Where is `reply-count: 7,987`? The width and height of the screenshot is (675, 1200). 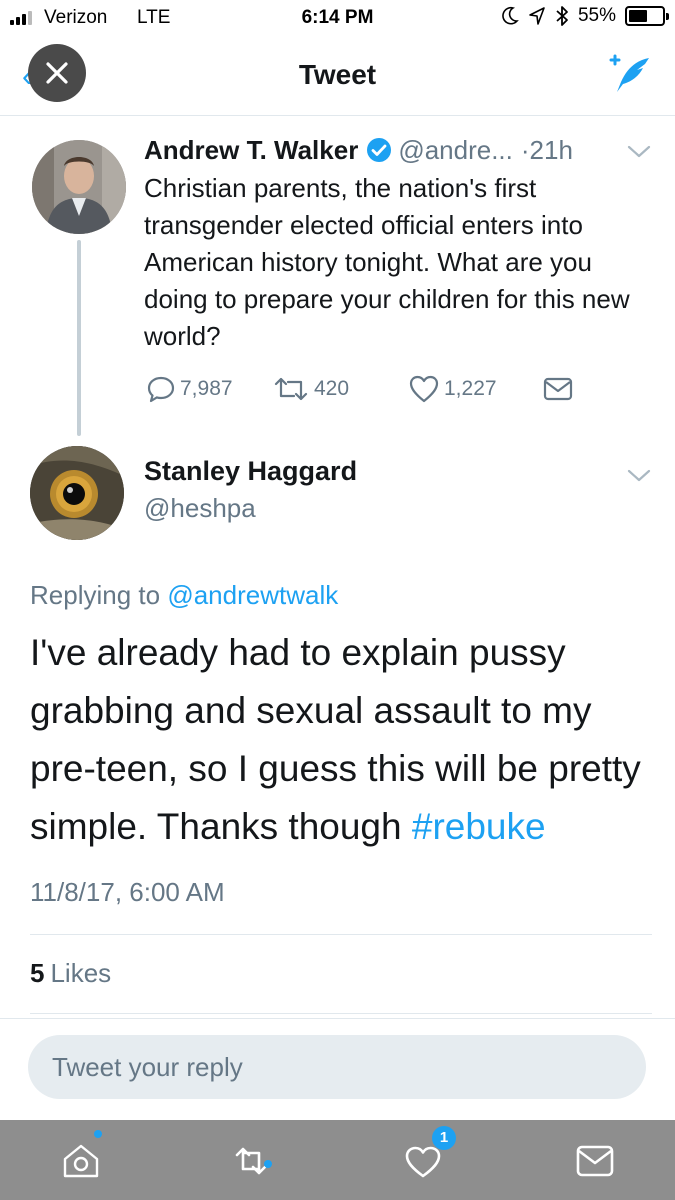 reply-count: 7,987 is located at coordinates (206, 388).